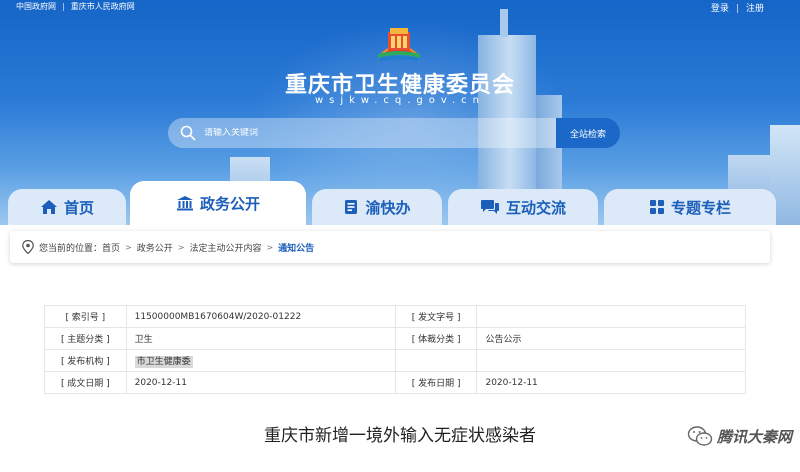 The width and height of the screenshot is (800, 472). I want to click on breadcrumb-government-affairs: 政务公开, so click(155, 247).